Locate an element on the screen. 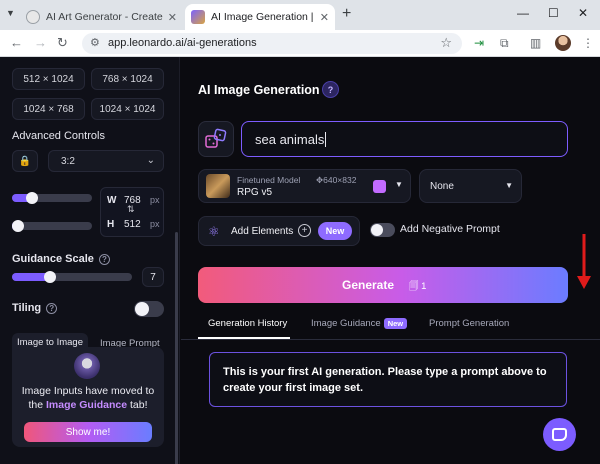 The image size is (600, 464). aspect-ratio-select: 3:2 ⌄ is located at coordinates (106, 161).